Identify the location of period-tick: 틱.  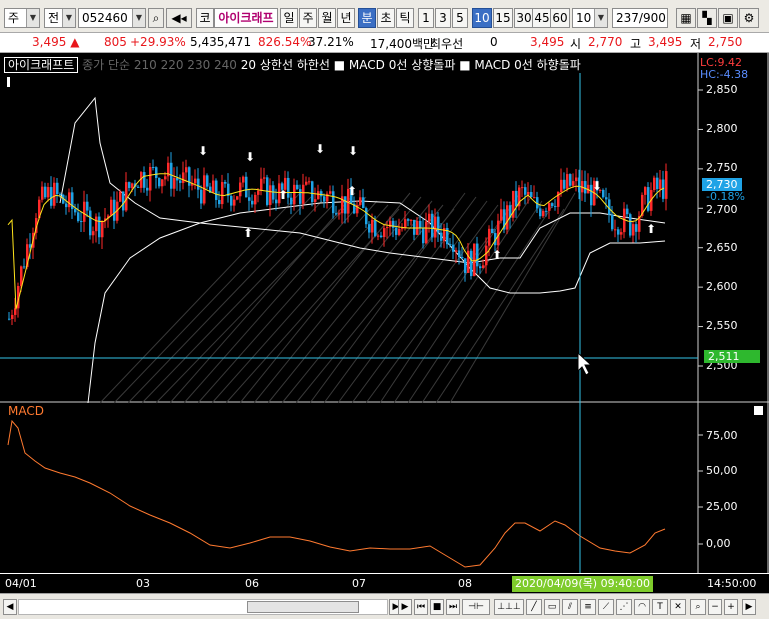
(405, 18).